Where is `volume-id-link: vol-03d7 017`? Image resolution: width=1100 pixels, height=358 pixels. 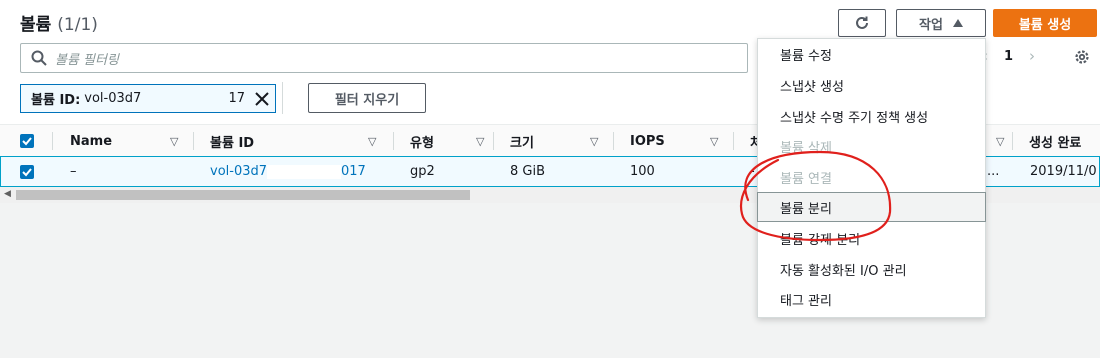
volume-id-link: vol-03d7 017 is located at coordinates (288, 171).